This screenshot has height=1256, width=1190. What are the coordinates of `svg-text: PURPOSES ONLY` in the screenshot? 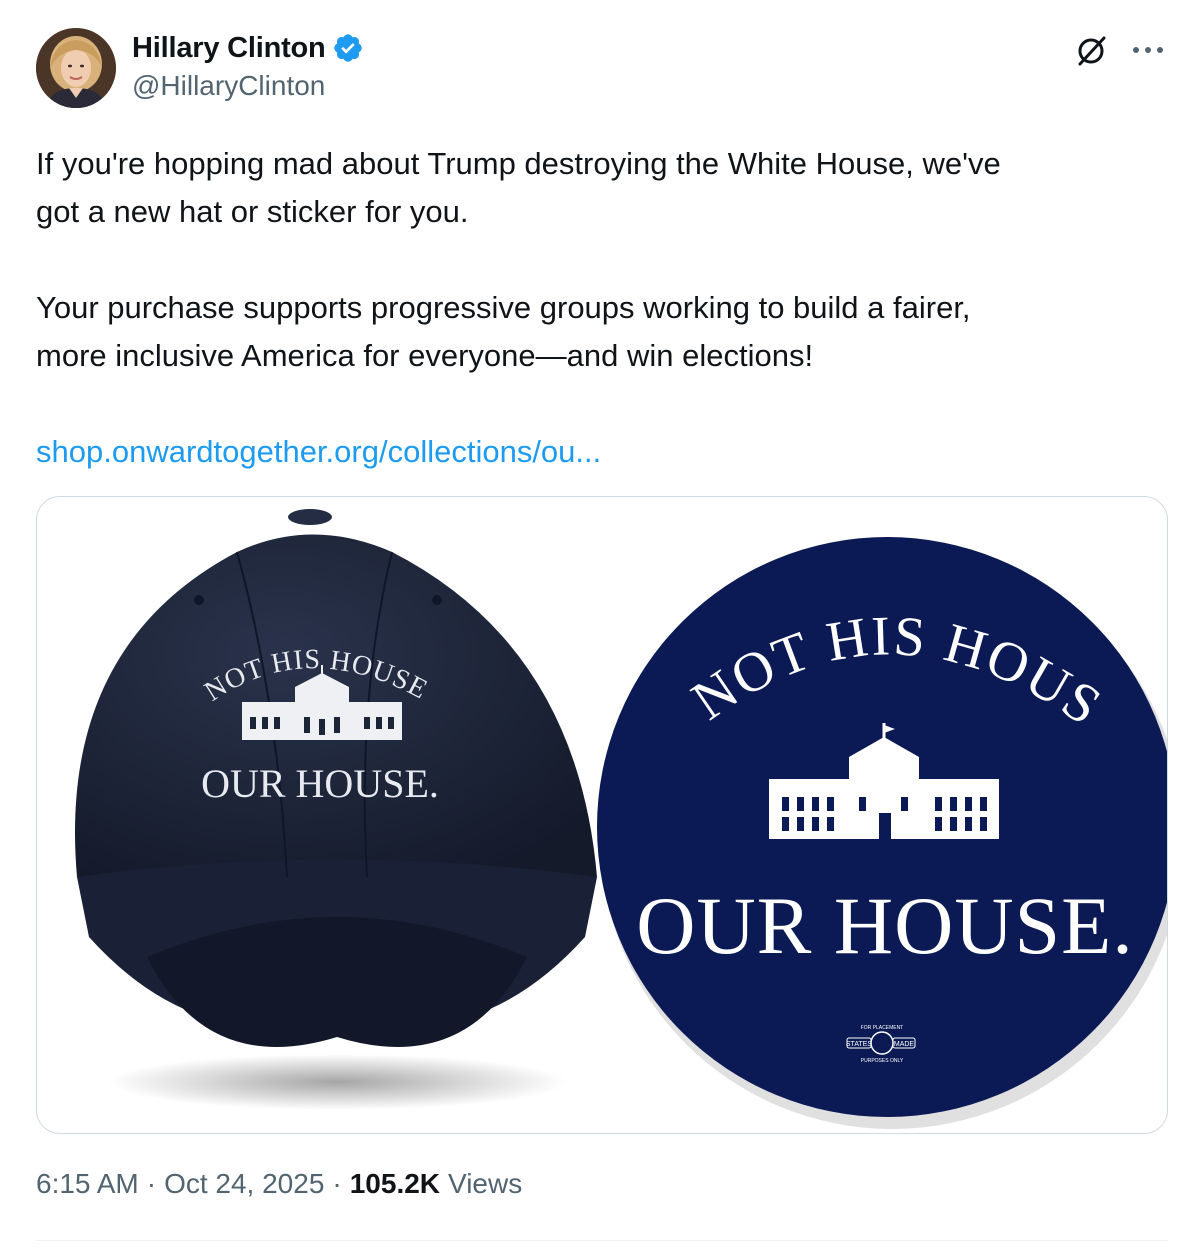 It's located at (882, 1061).